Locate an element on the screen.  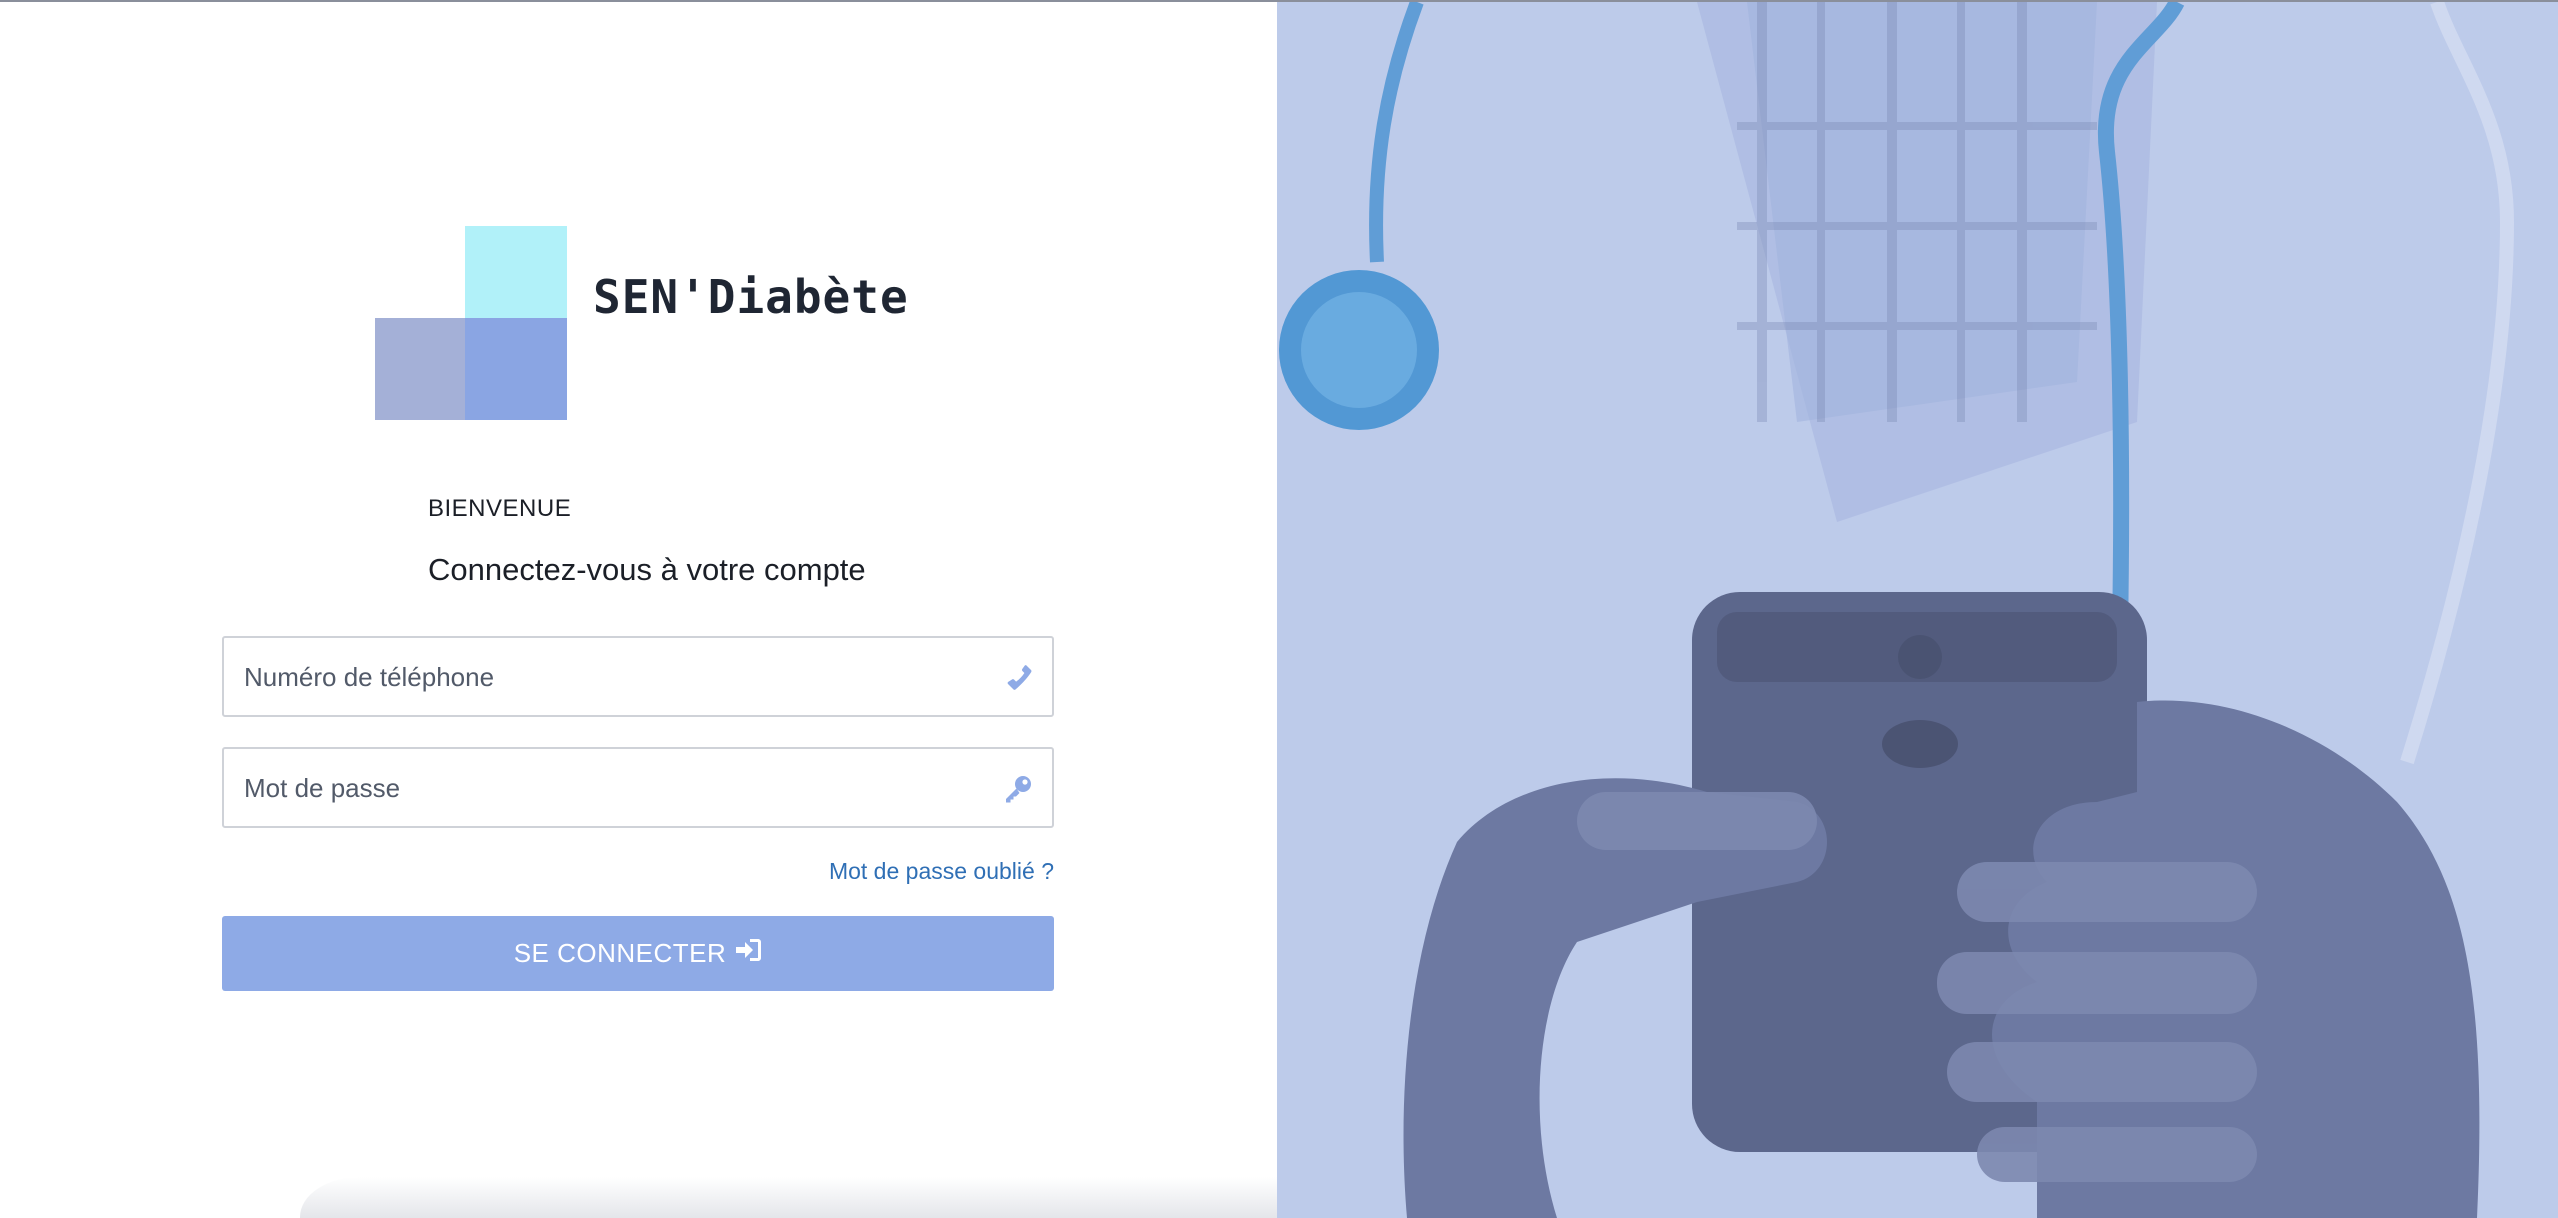
key-icon is located at coordinates (1018, 789).